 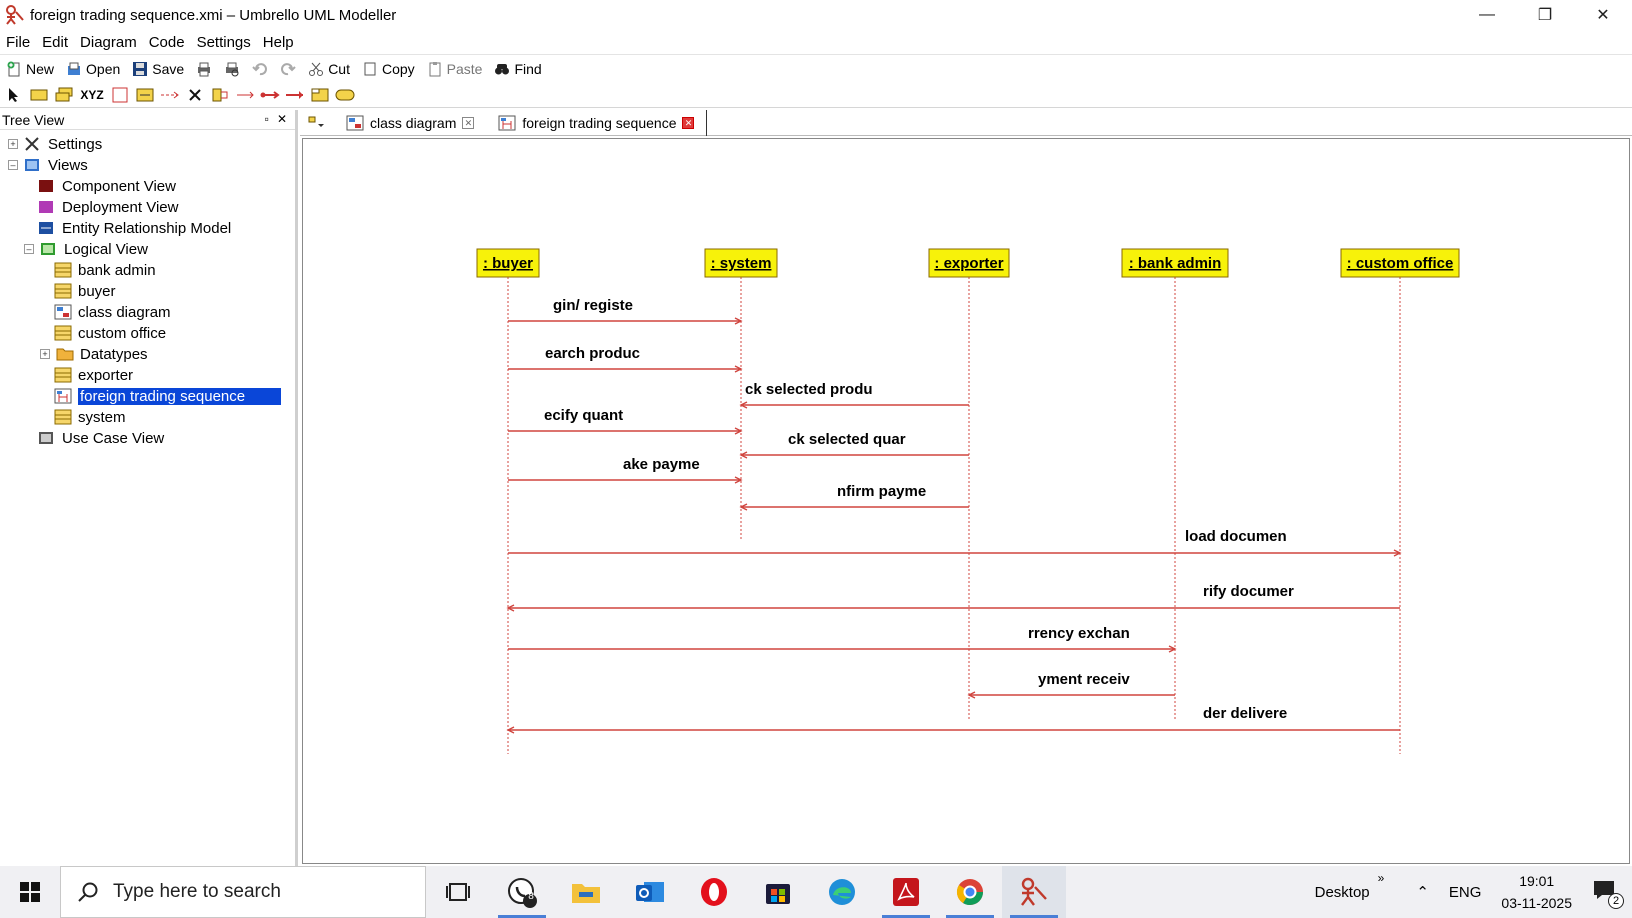 What do you see at coordinates (243, 892) in the screenshot?
I see `taskbar-search-box: Type here to search` at bounding box center [243, 892].